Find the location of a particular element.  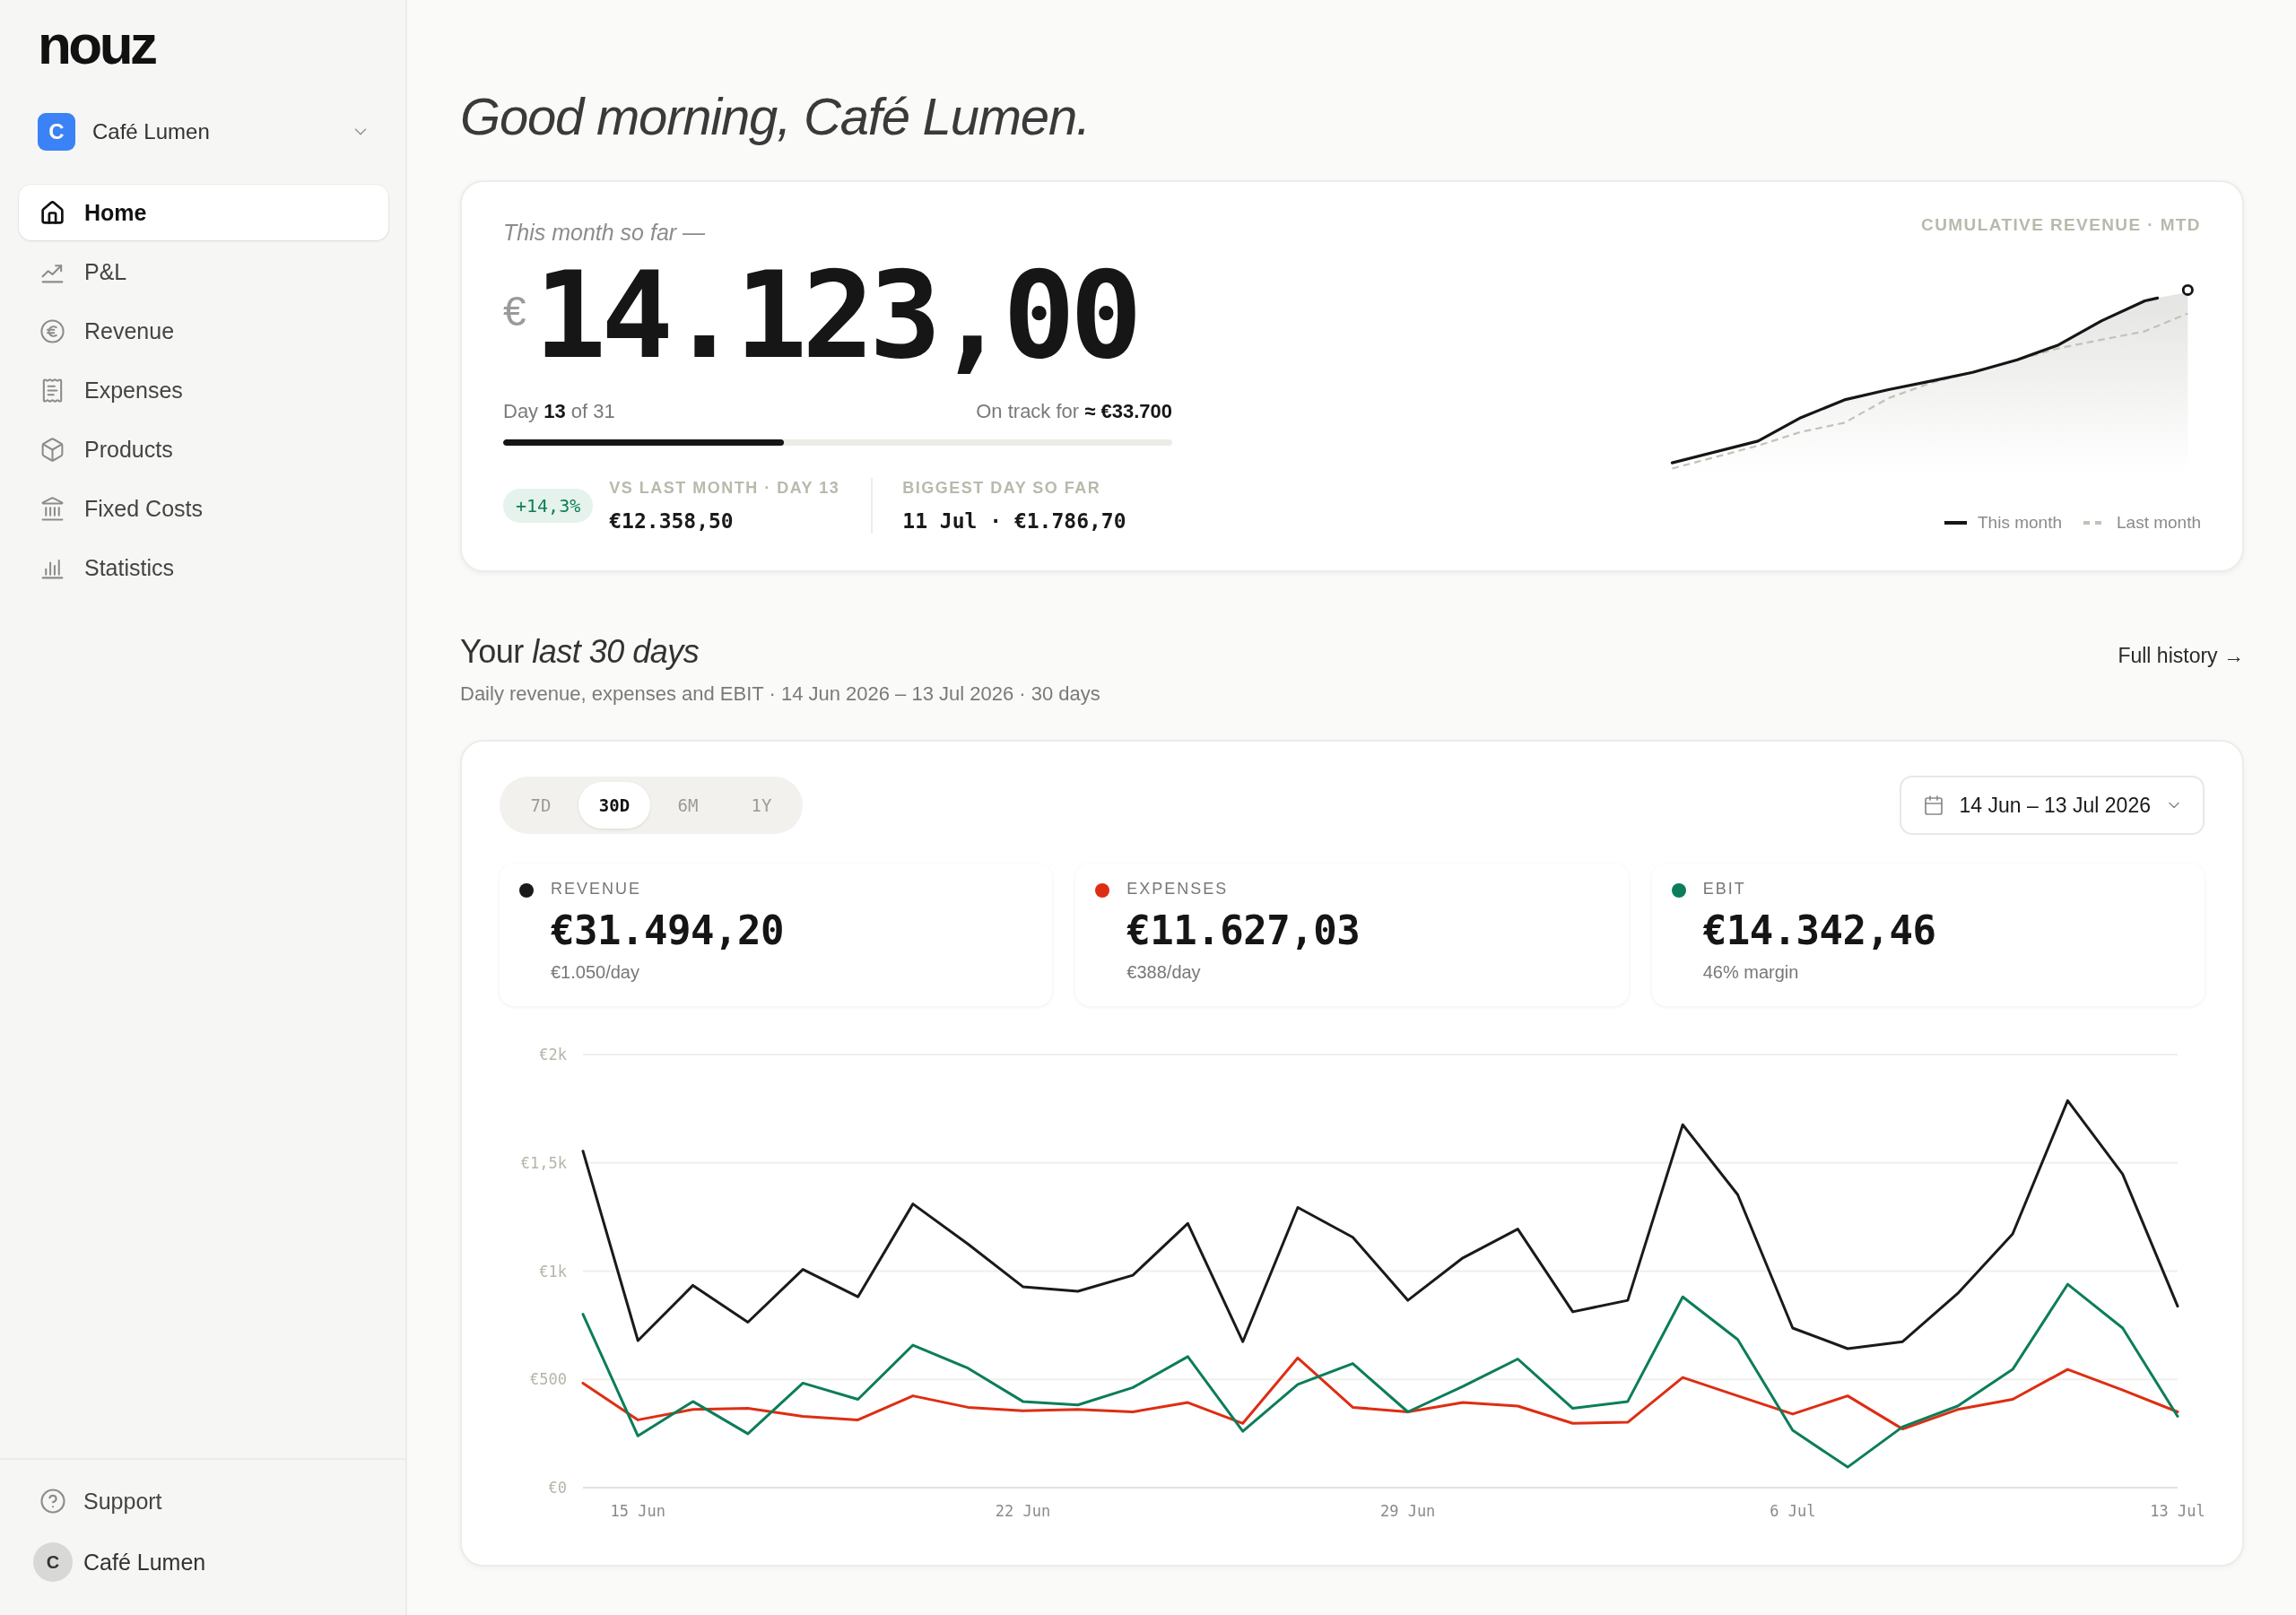

day-progress-text: Day 13 of 31 is located at coordinates (559, 411).